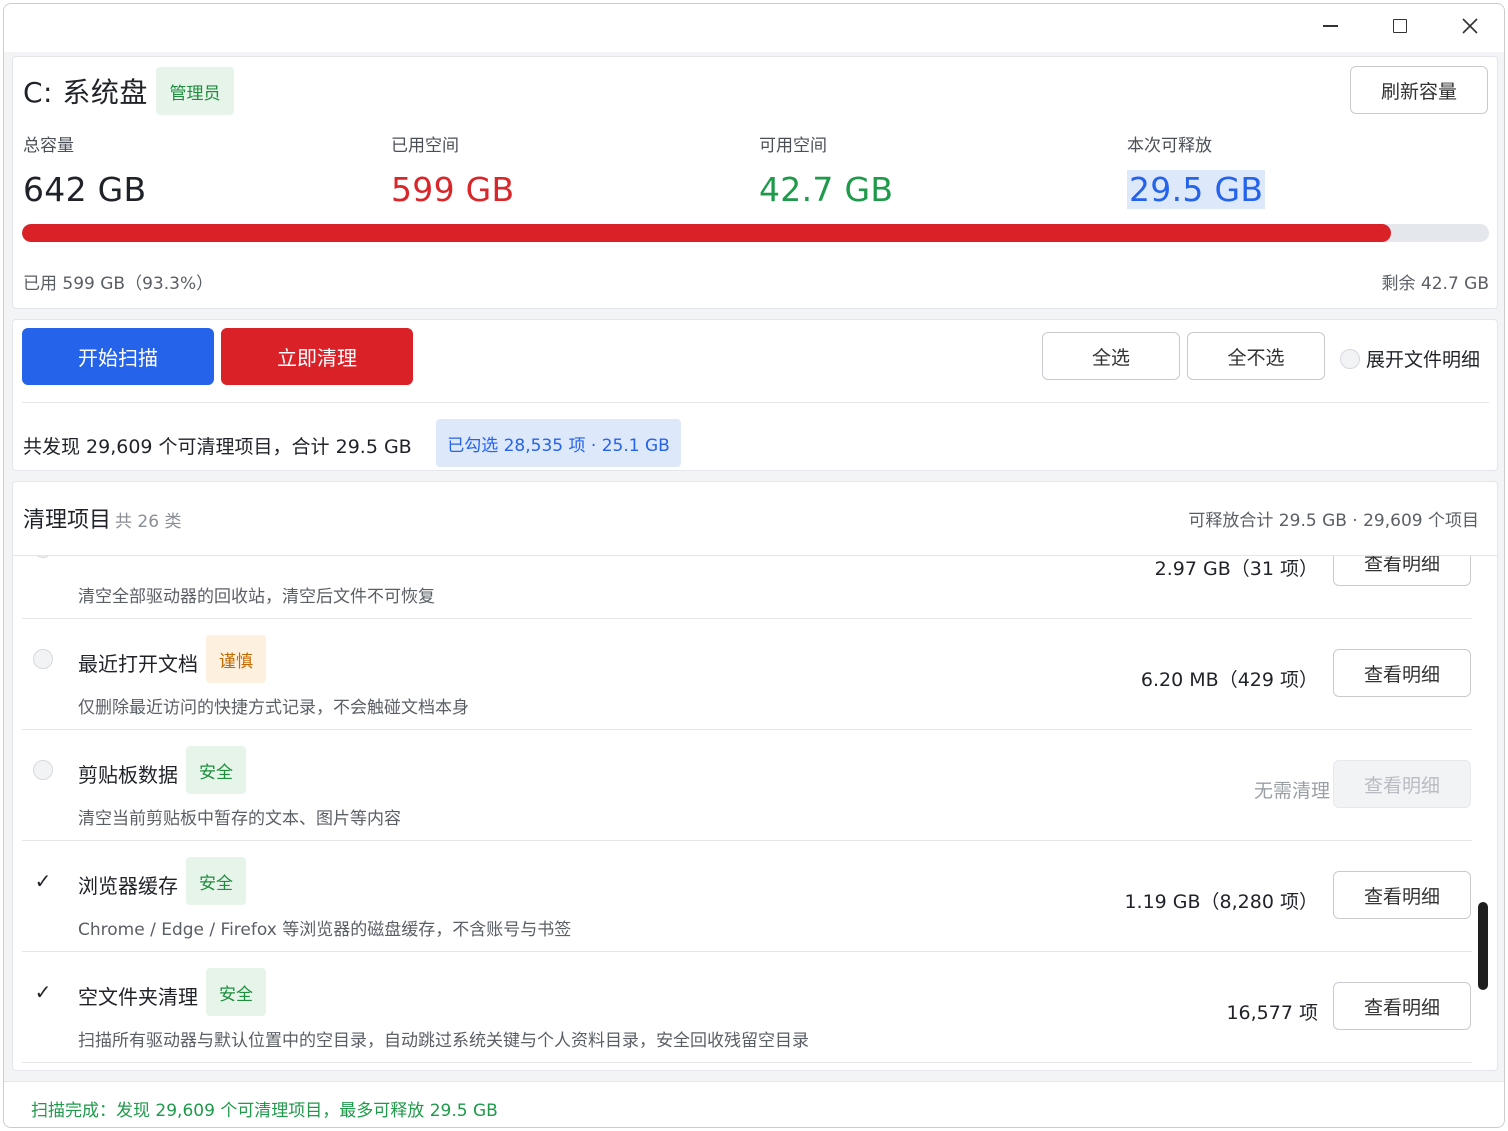  Describe the element at coordinates (453, 189) in the screenshot. I see `stat-used-value: 599 GB` at that location.